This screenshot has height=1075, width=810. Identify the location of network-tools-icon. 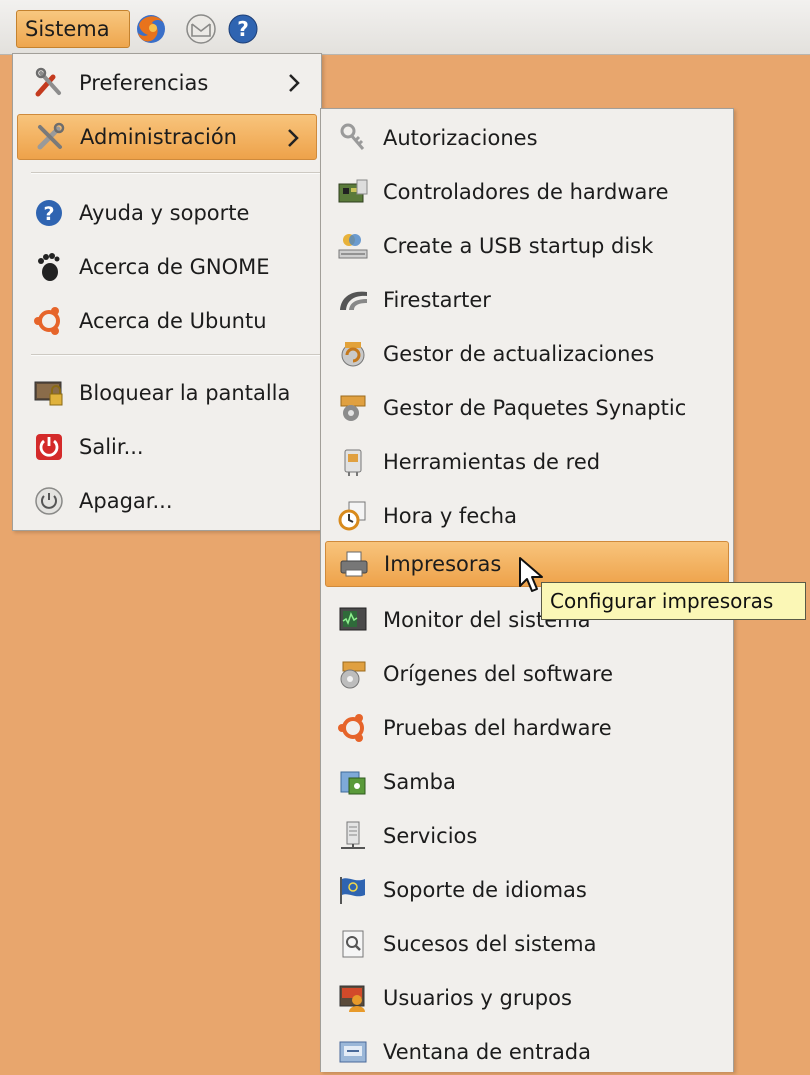
(353, 462).